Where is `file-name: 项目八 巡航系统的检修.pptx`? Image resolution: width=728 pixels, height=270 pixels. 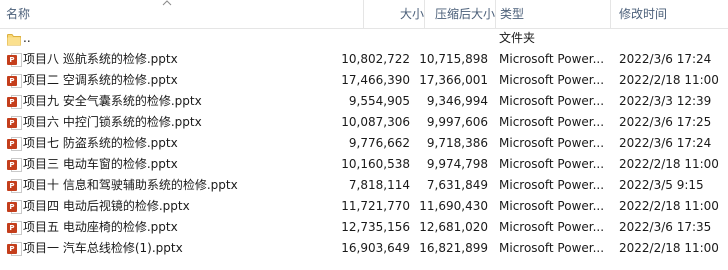 file-name: 项目八 巡航系统的检修.pptx is located at coordinates (100, 59).